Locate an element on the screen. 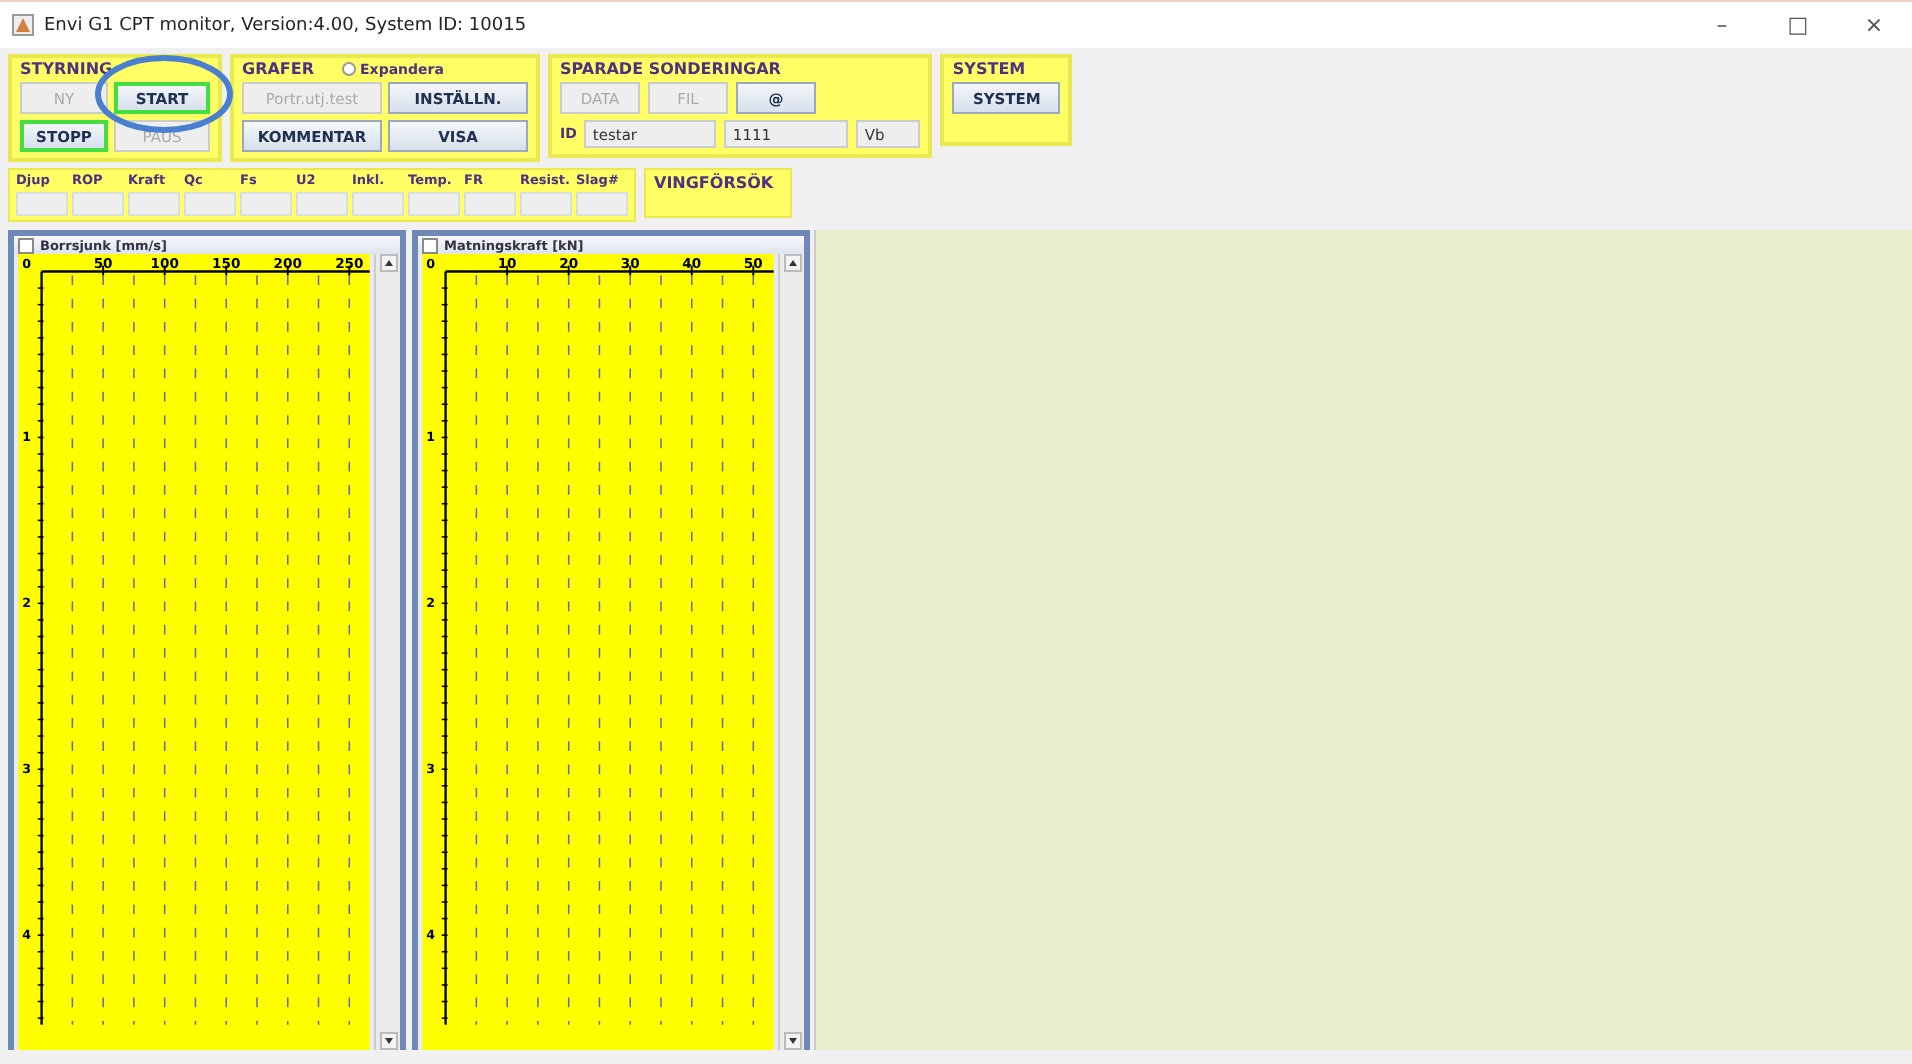 This screenshot has height=1064, width=1912. group-title: SPARADE SONDERINGAR is located at coordinates (670, 69).